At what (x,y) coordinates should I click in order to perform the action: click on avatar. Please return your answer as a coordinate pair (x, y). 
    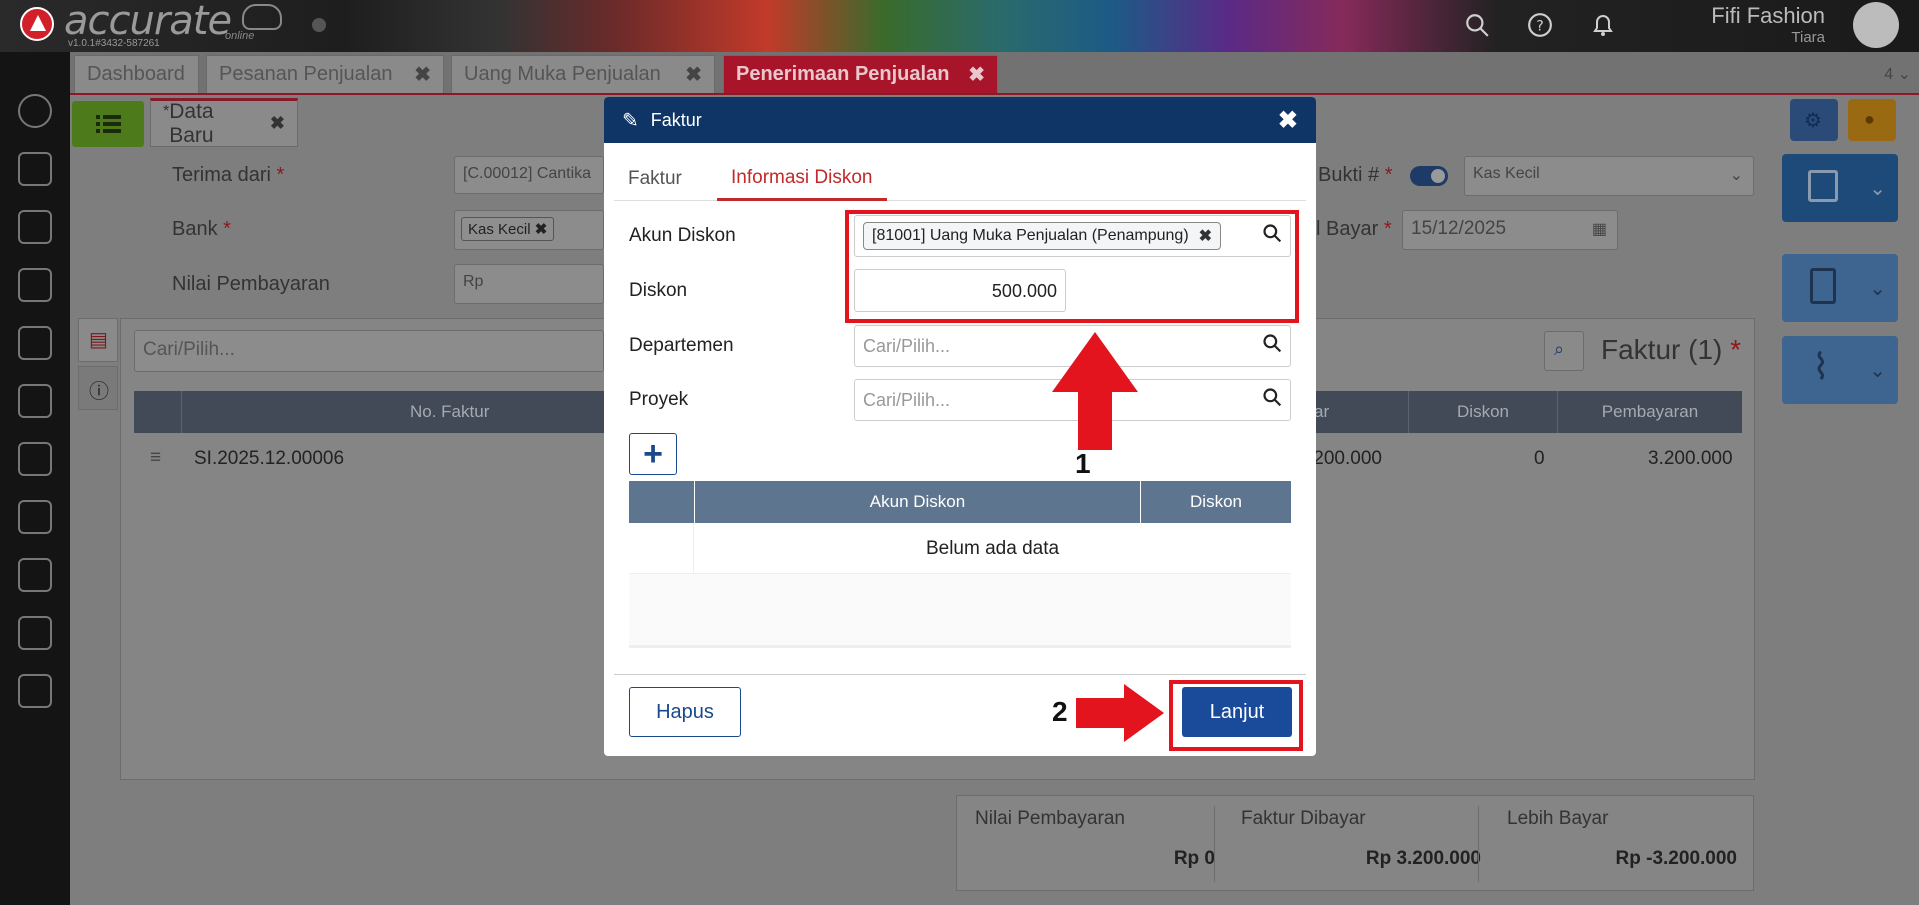
    Looking at the image, I should click on (1876, 25).